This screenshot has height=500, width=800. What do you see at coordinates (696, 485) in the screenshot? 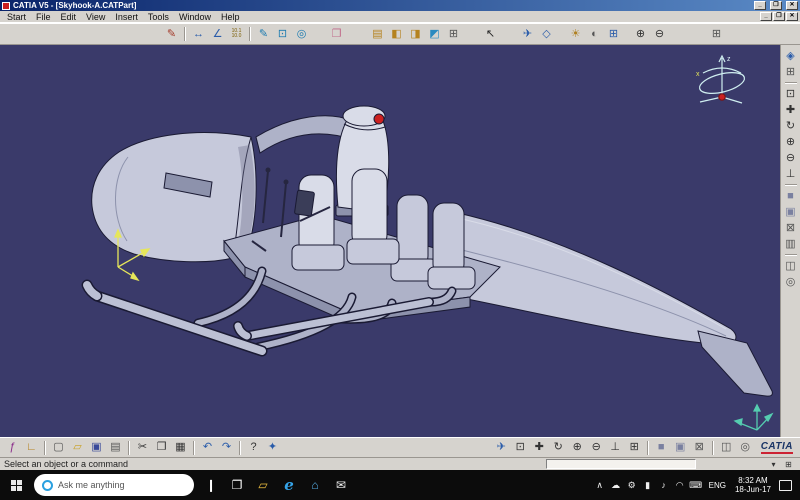
I see `keyboard-icon: ⌨` at bounding box center [696, 485].